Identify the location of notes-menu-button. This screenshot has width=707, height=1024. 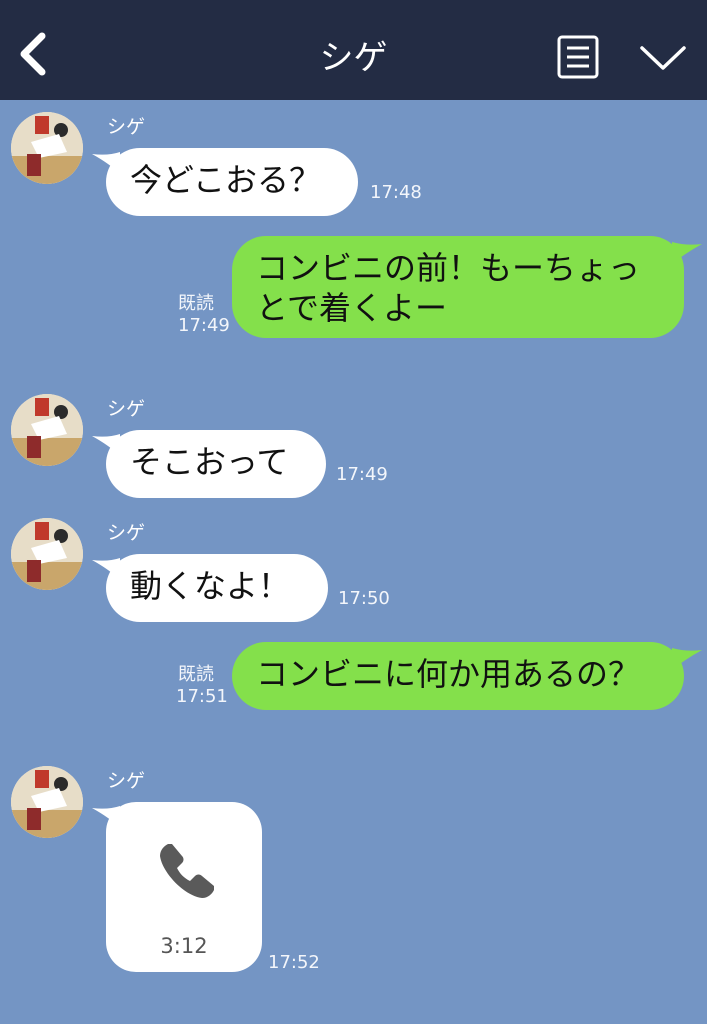
(578, 57).